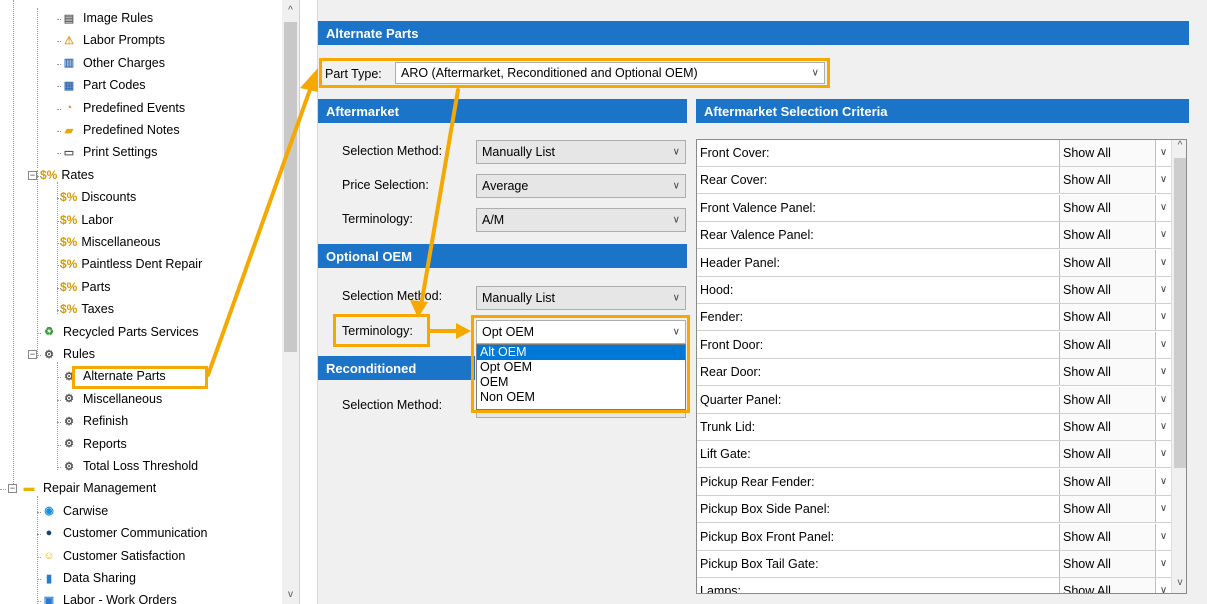 Image resolution: width=1207 pixels, height=604 pixels. I want to click on tree-item: $% Rates, so click(67, 175).